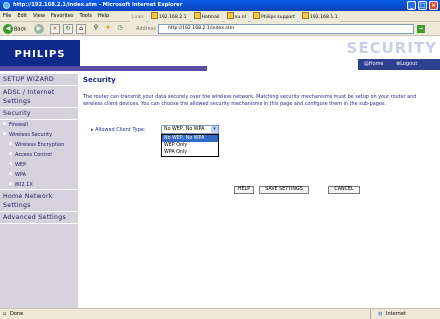 This screenshot has height=319, width=440. Describe the element at coordinates (433, 5) in the screenshot. I see `close-button: ×` at that location.